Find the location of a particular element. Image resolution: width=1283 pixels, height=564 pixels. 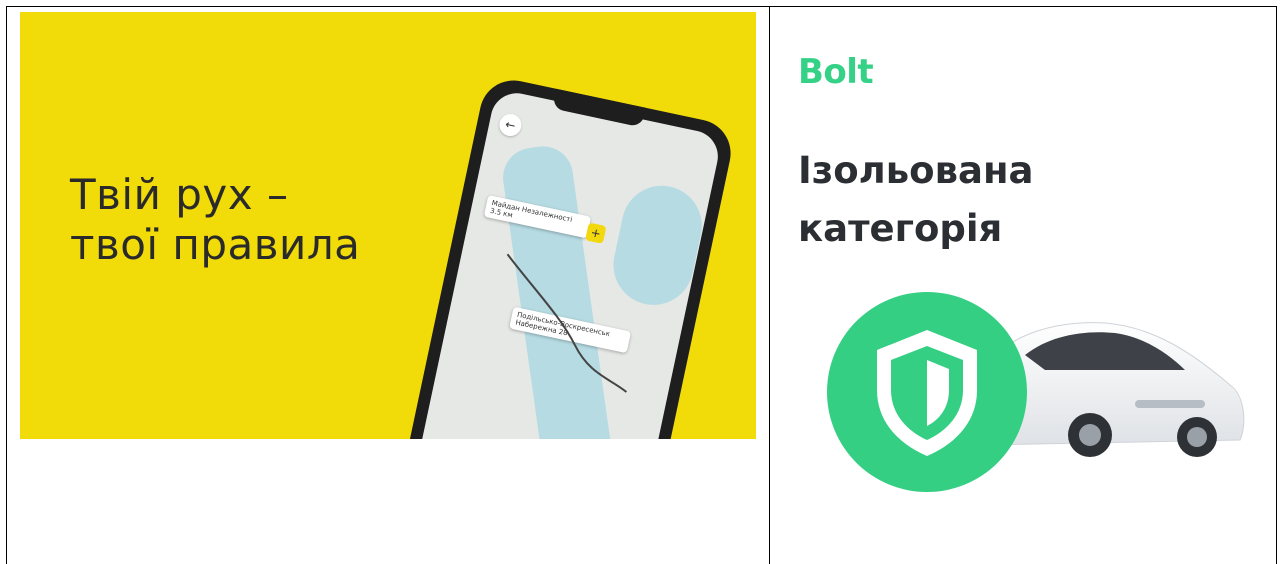

headline: Твій рух – твої правила is located at coordinates (215, 220).